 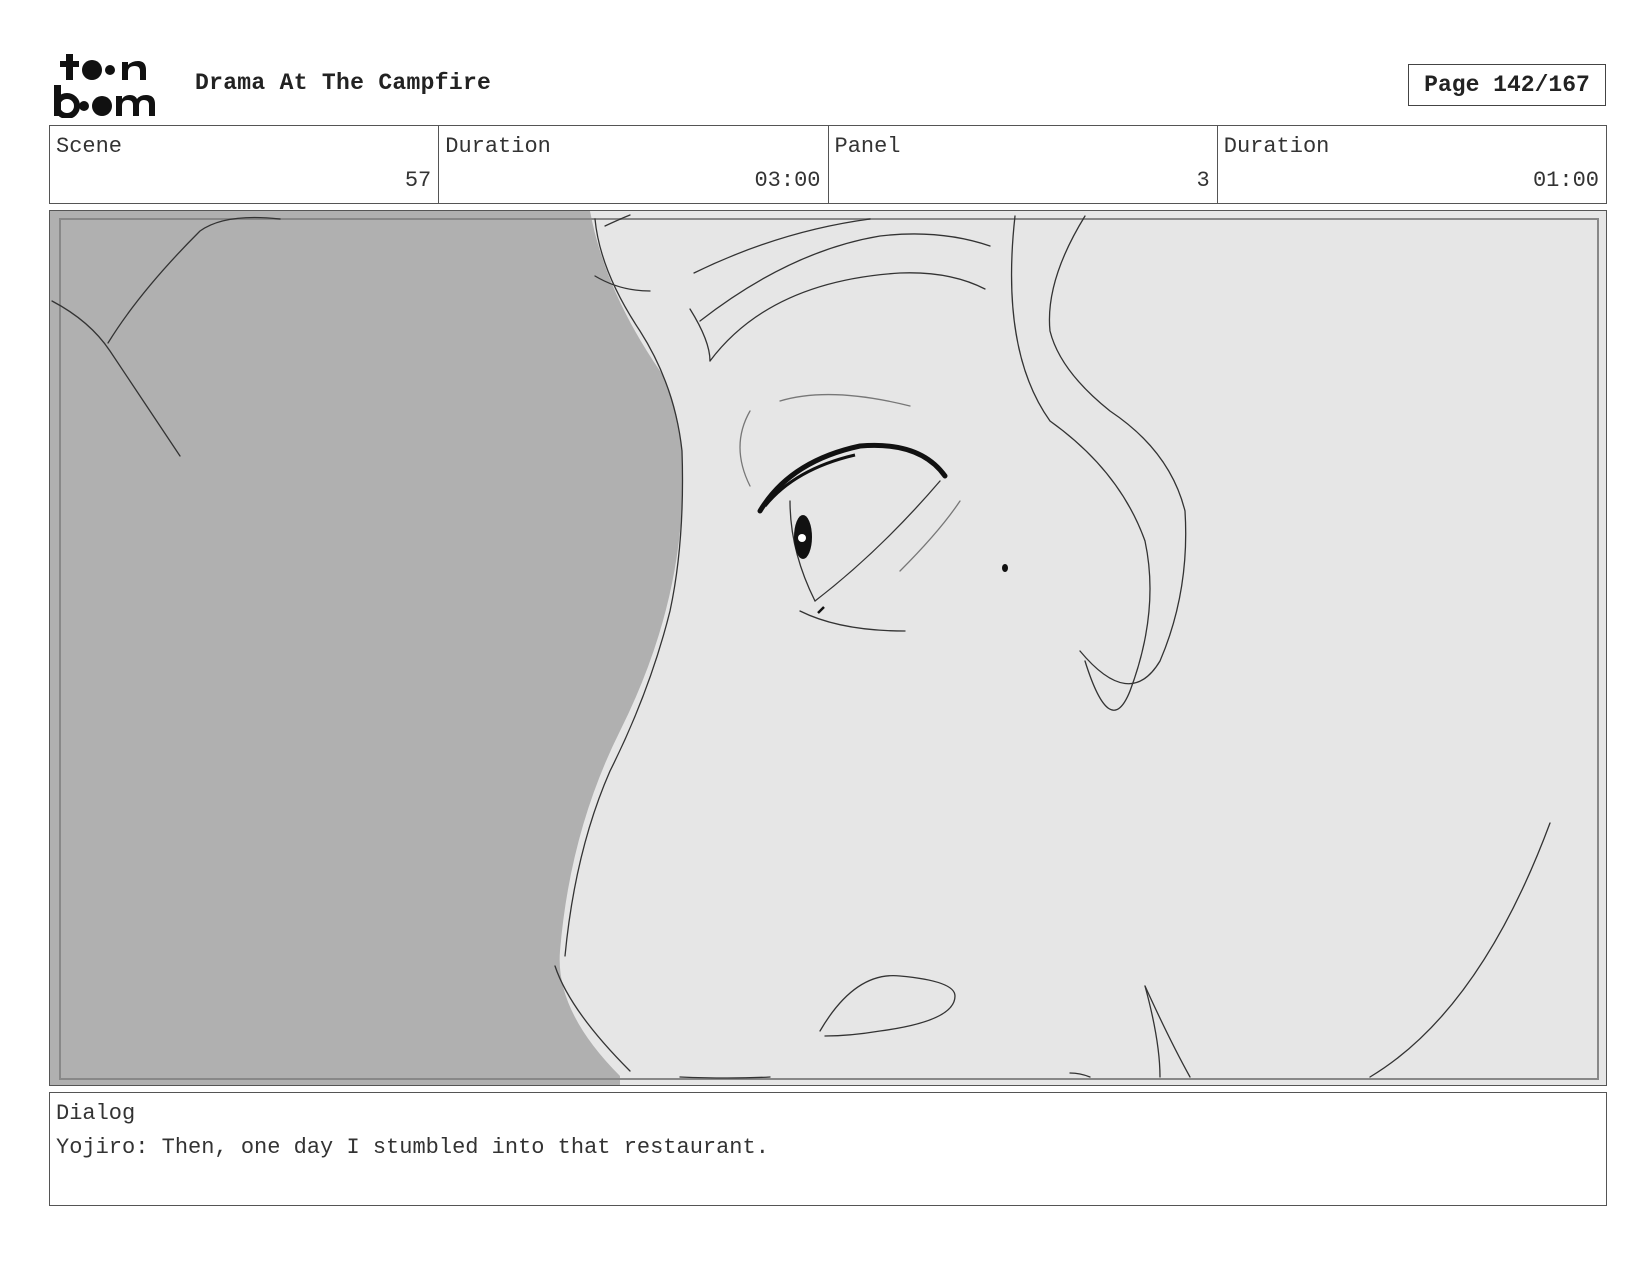 What do you see at coordinates (867, 146) in the screenshot?
I see `panel-label: Panel` at bounding box center [867, 146].